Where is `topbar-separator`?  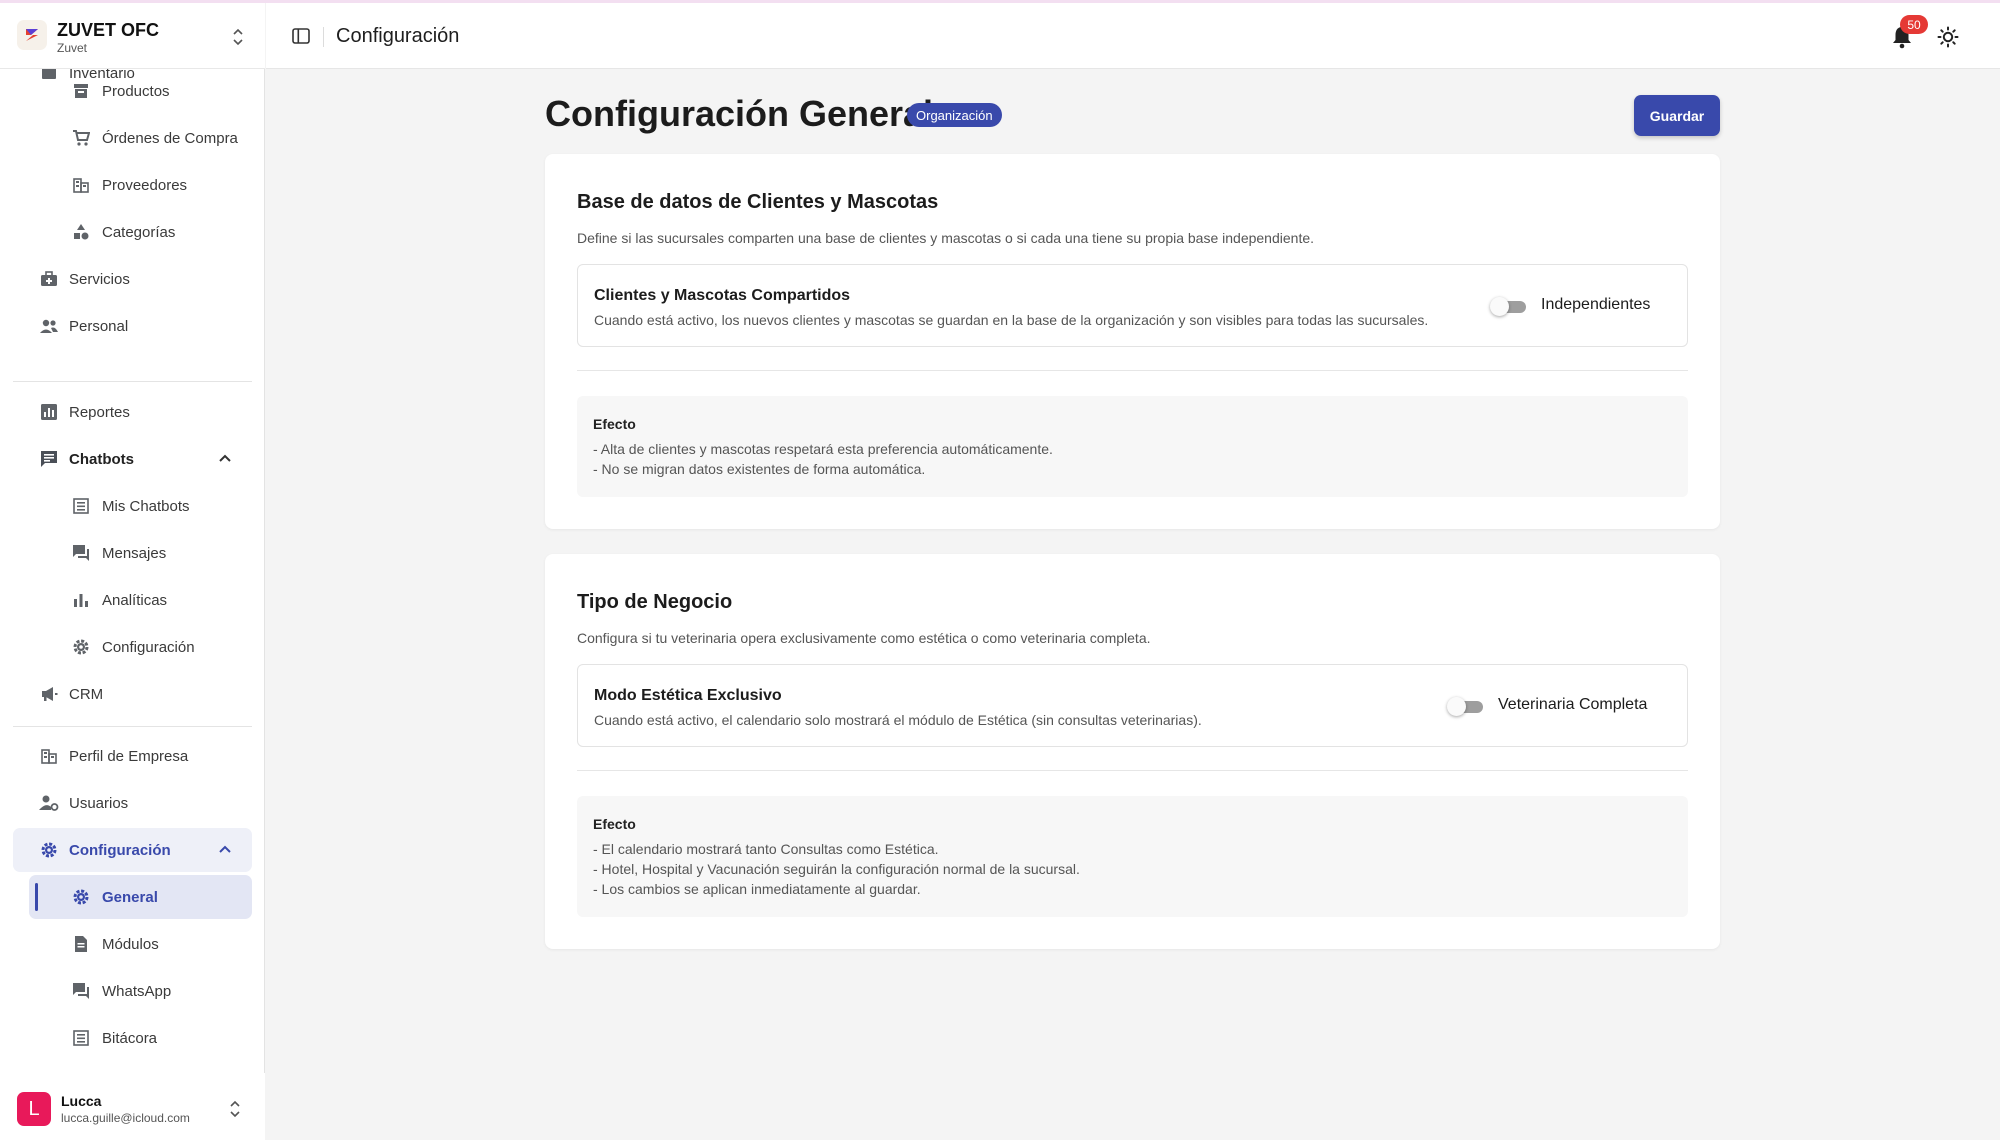
topbar-separator is located at coordinates (323, 37).